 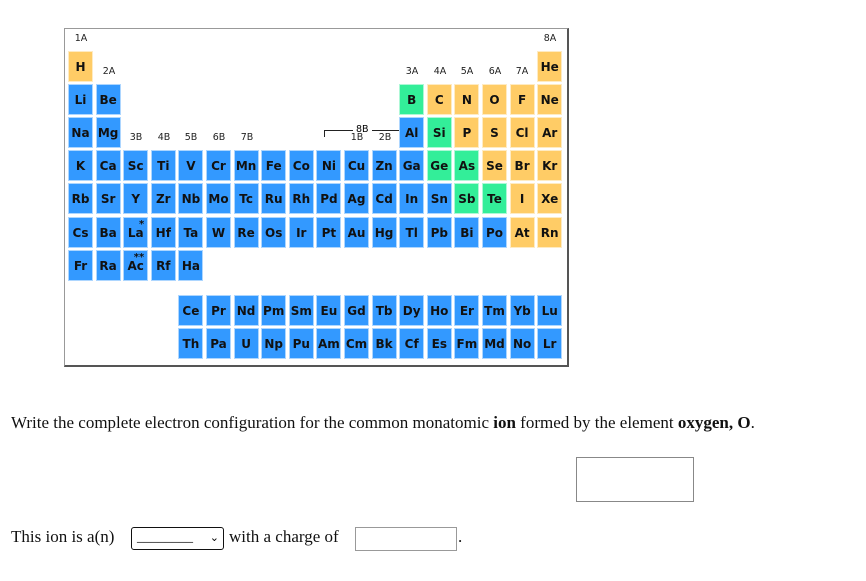 What do you see at coordinates (412, 310) in the screenshot?
I see `element-dy: Dy` at bounding box center [412, 310].